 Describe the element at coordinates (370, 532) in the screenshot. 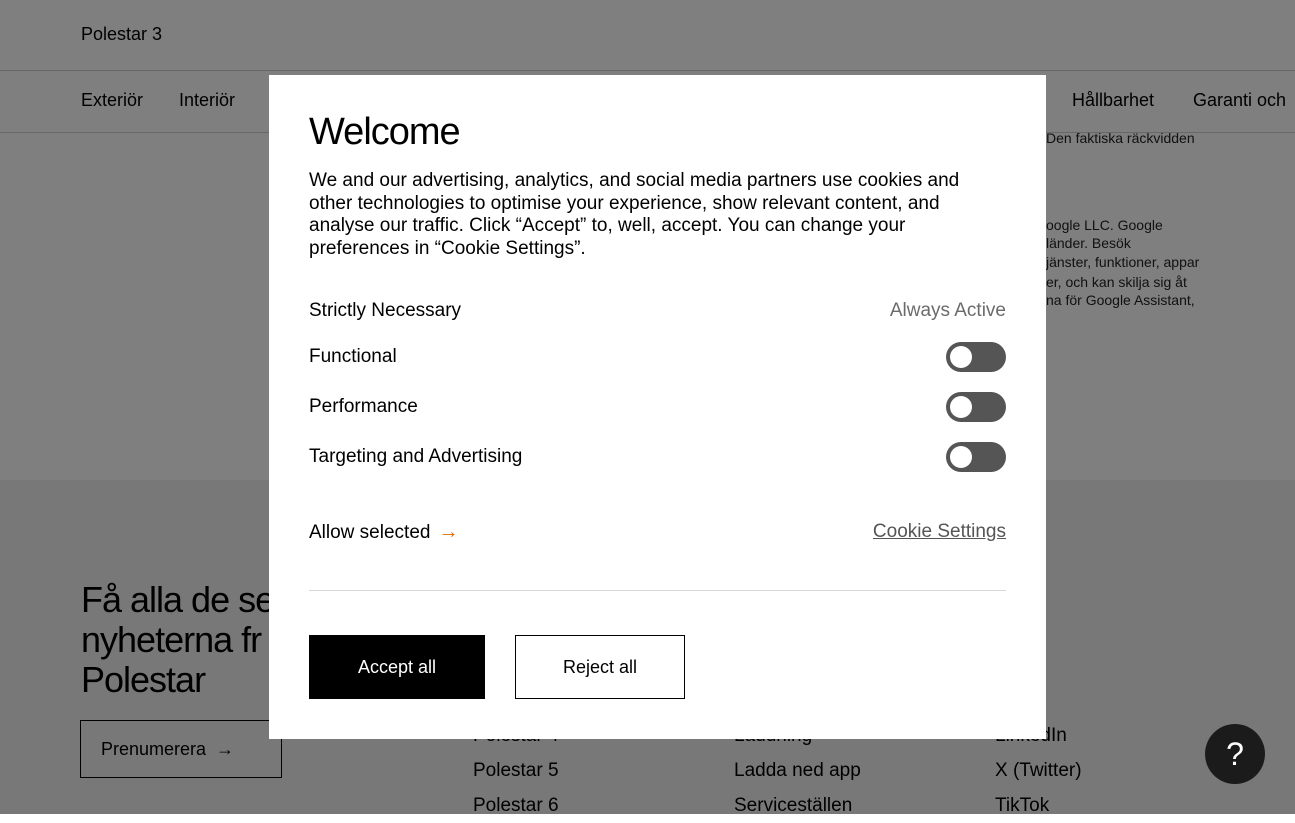

I see `allow-selected-label: Allow selected` at that location.